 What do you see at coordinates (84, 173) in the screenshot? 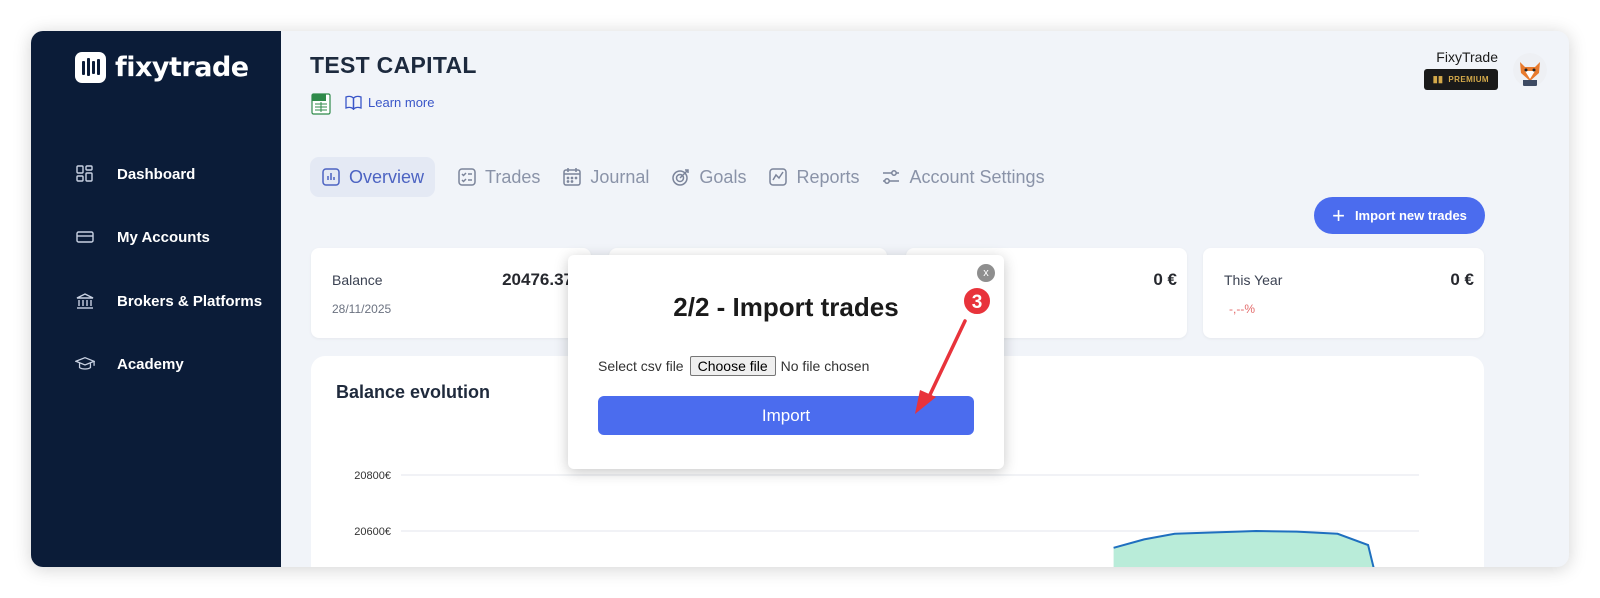
I see `dashboard-icon` at bounding box center [84, 173].